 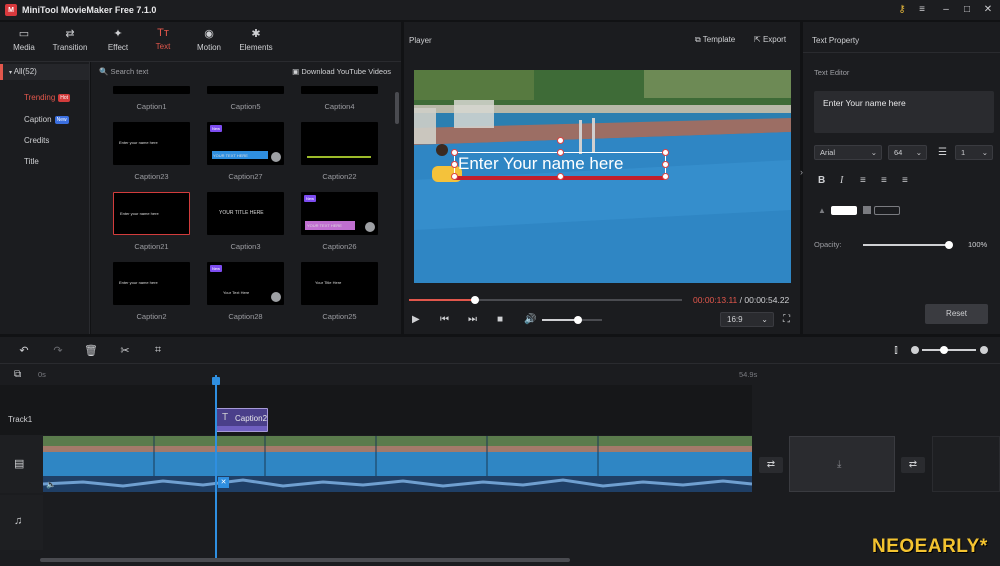 I want to click on font-select: Arial ⌄, so click(x=848, y=152).